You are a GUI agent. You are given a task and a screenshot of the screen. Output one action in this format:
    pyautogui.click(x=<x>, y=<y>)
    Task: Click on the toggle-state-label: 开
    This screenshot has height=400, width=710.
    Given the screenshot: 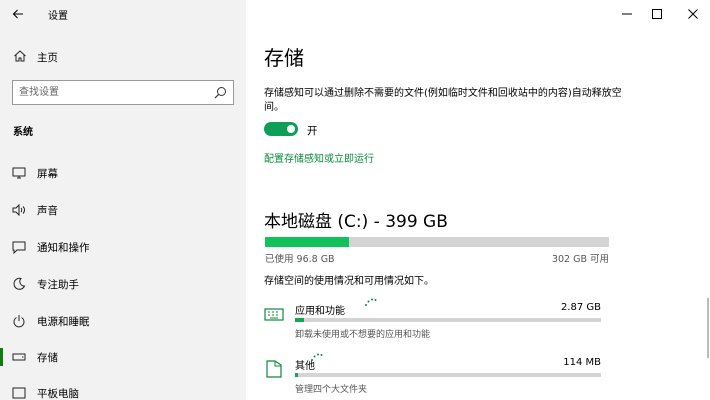 What is the action you would take?
    pyautogui.click(x=312, y=131)
    